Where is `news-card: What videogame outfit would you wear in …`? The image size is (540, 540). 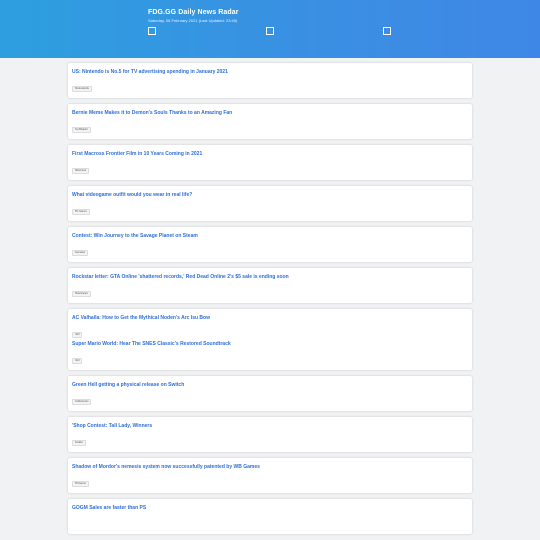 news-card: What videogame outfit would you wear in … is located at coordinates (270, 203).